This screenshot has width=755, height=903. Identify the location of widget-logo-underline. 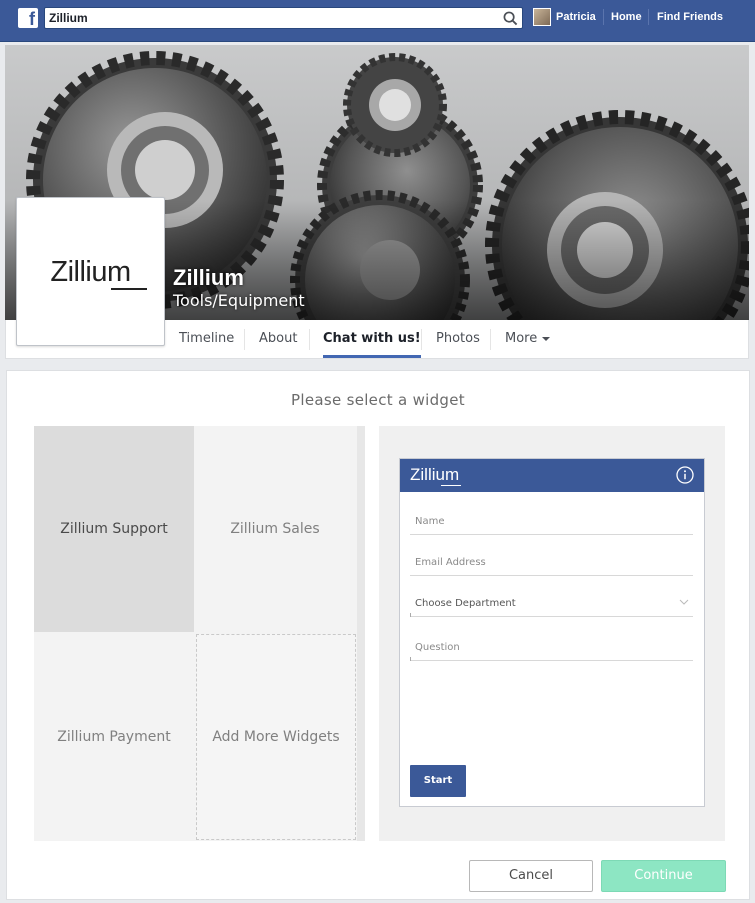
(451, 485).